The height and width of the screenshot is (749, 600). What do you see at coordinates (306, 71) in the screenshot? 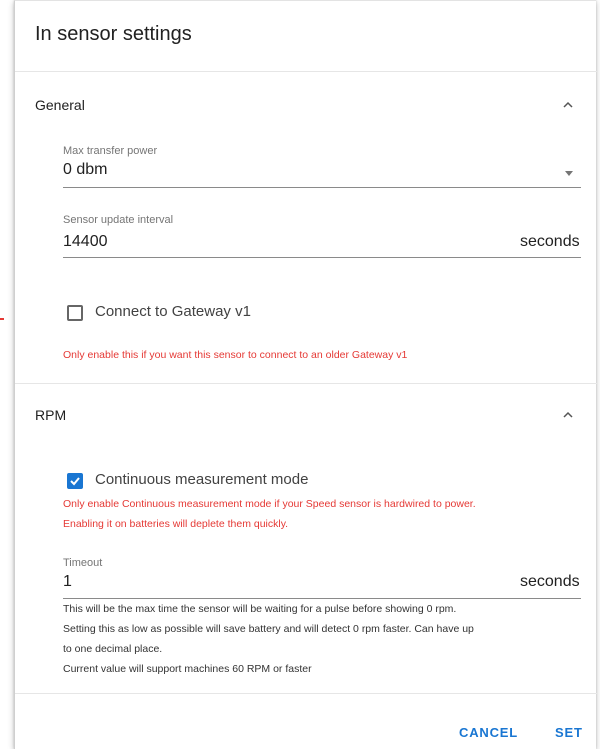
I see `title-divider` at bounding box center [306, 71].